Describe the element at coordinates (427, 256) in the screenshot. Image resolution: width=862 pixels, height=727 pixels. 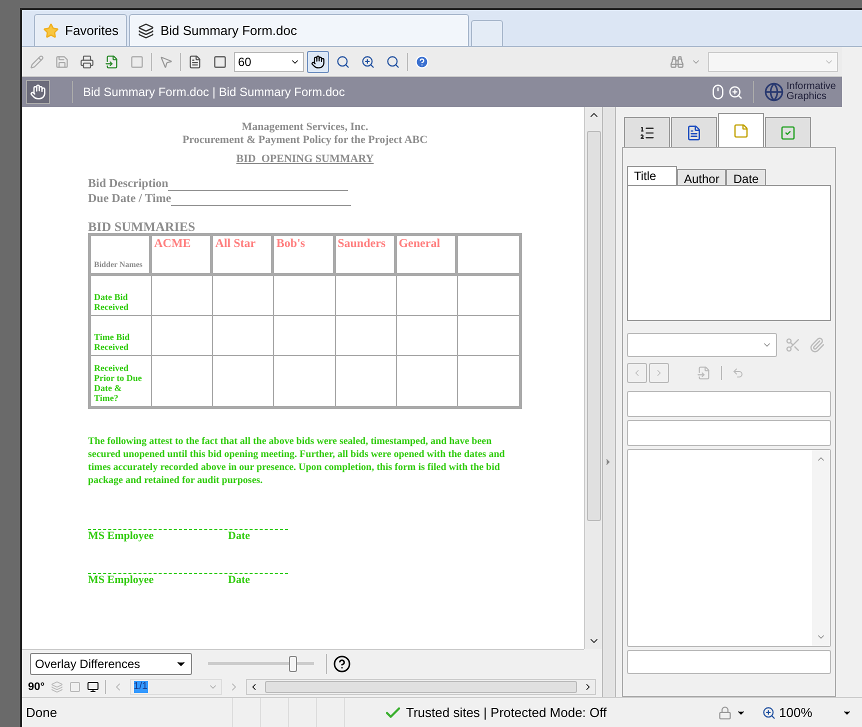
I see `table-cell: General` at that location.